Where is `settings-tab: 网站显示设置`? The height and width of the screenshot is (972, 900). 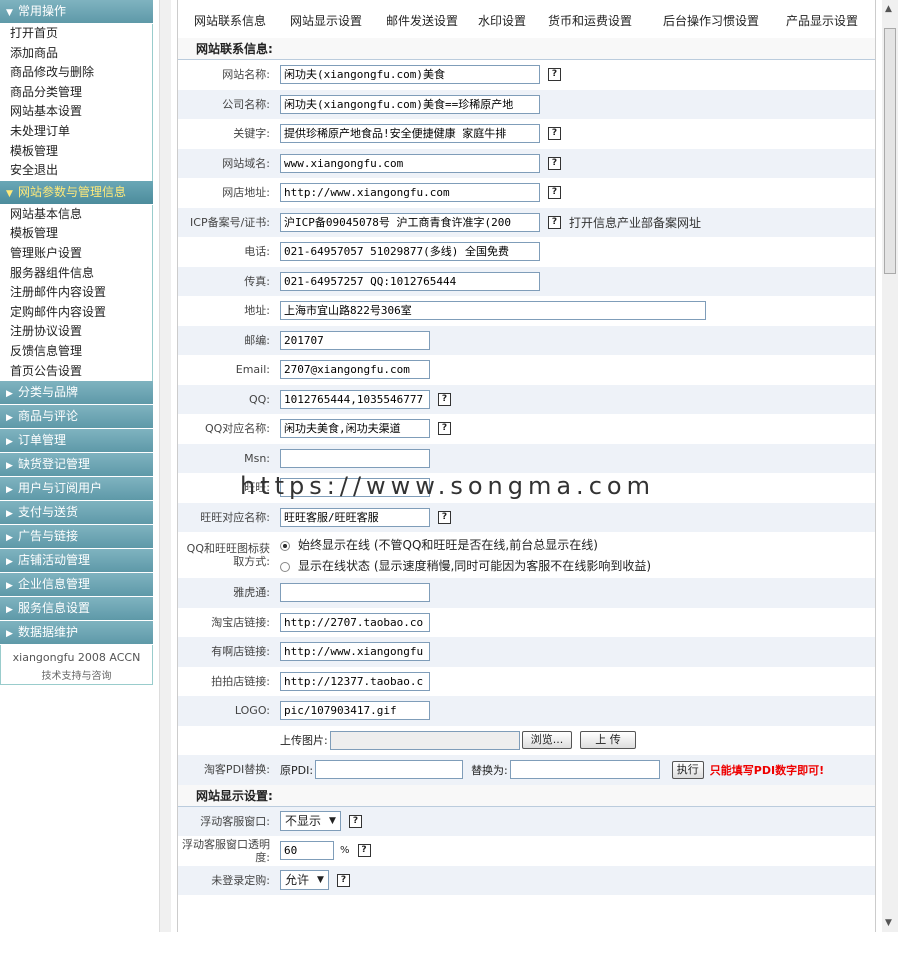 settings-tab: 网站显示设置 is located at coordinates (326, 20).